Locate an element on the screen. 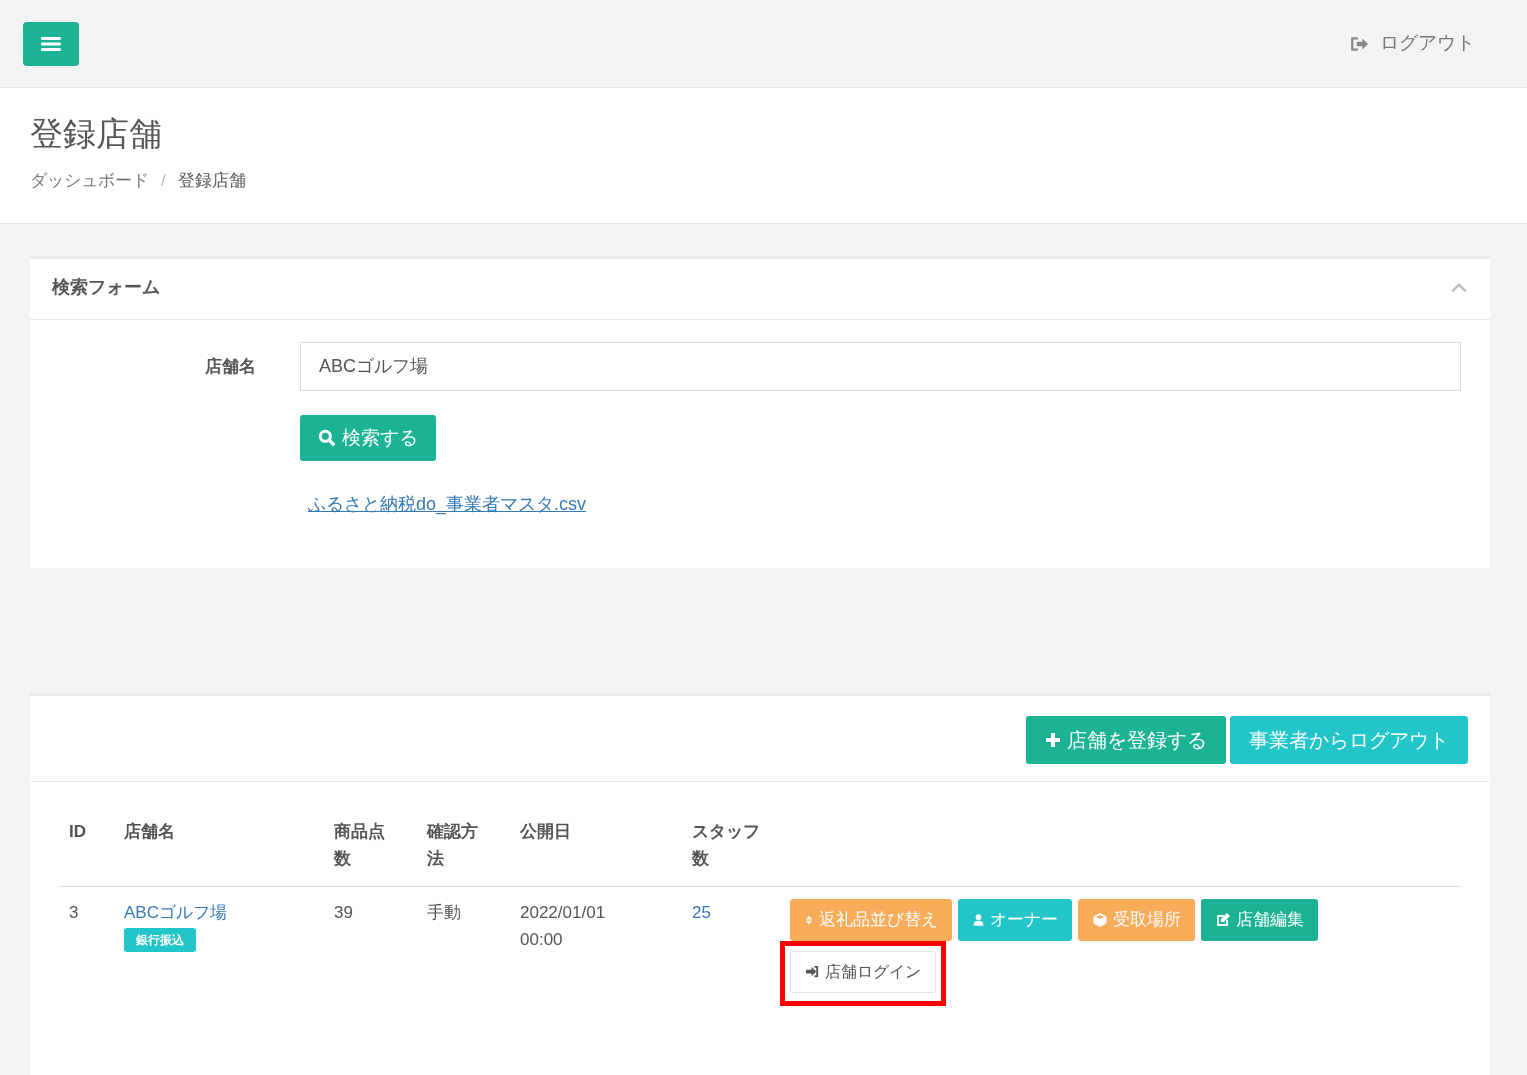  search-button: 検索する is located at coordinates (368, 438).